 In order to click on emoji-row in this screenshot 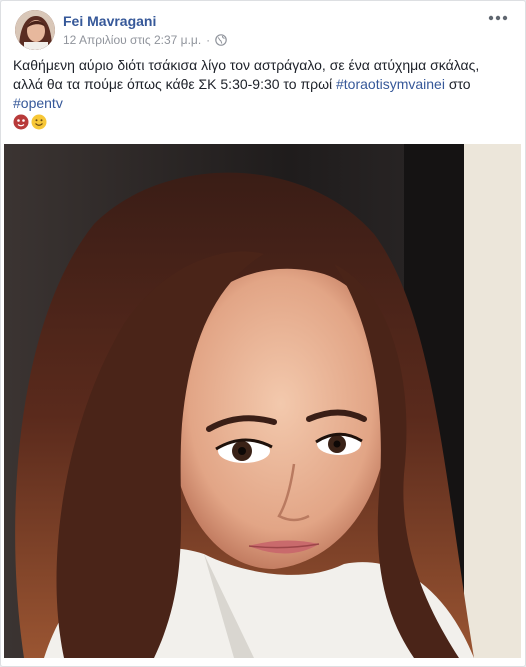, I will do `click(30, 123)`.